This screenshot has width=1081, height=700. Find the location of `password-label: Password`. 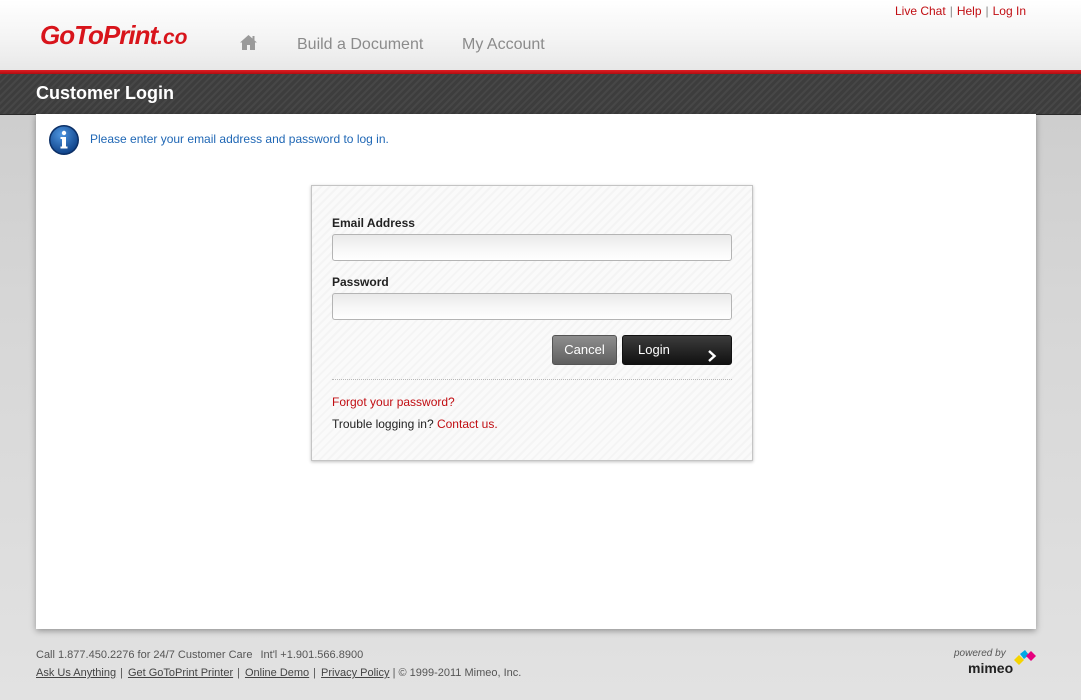

password-label: Password is located at coordinates (360, 282).